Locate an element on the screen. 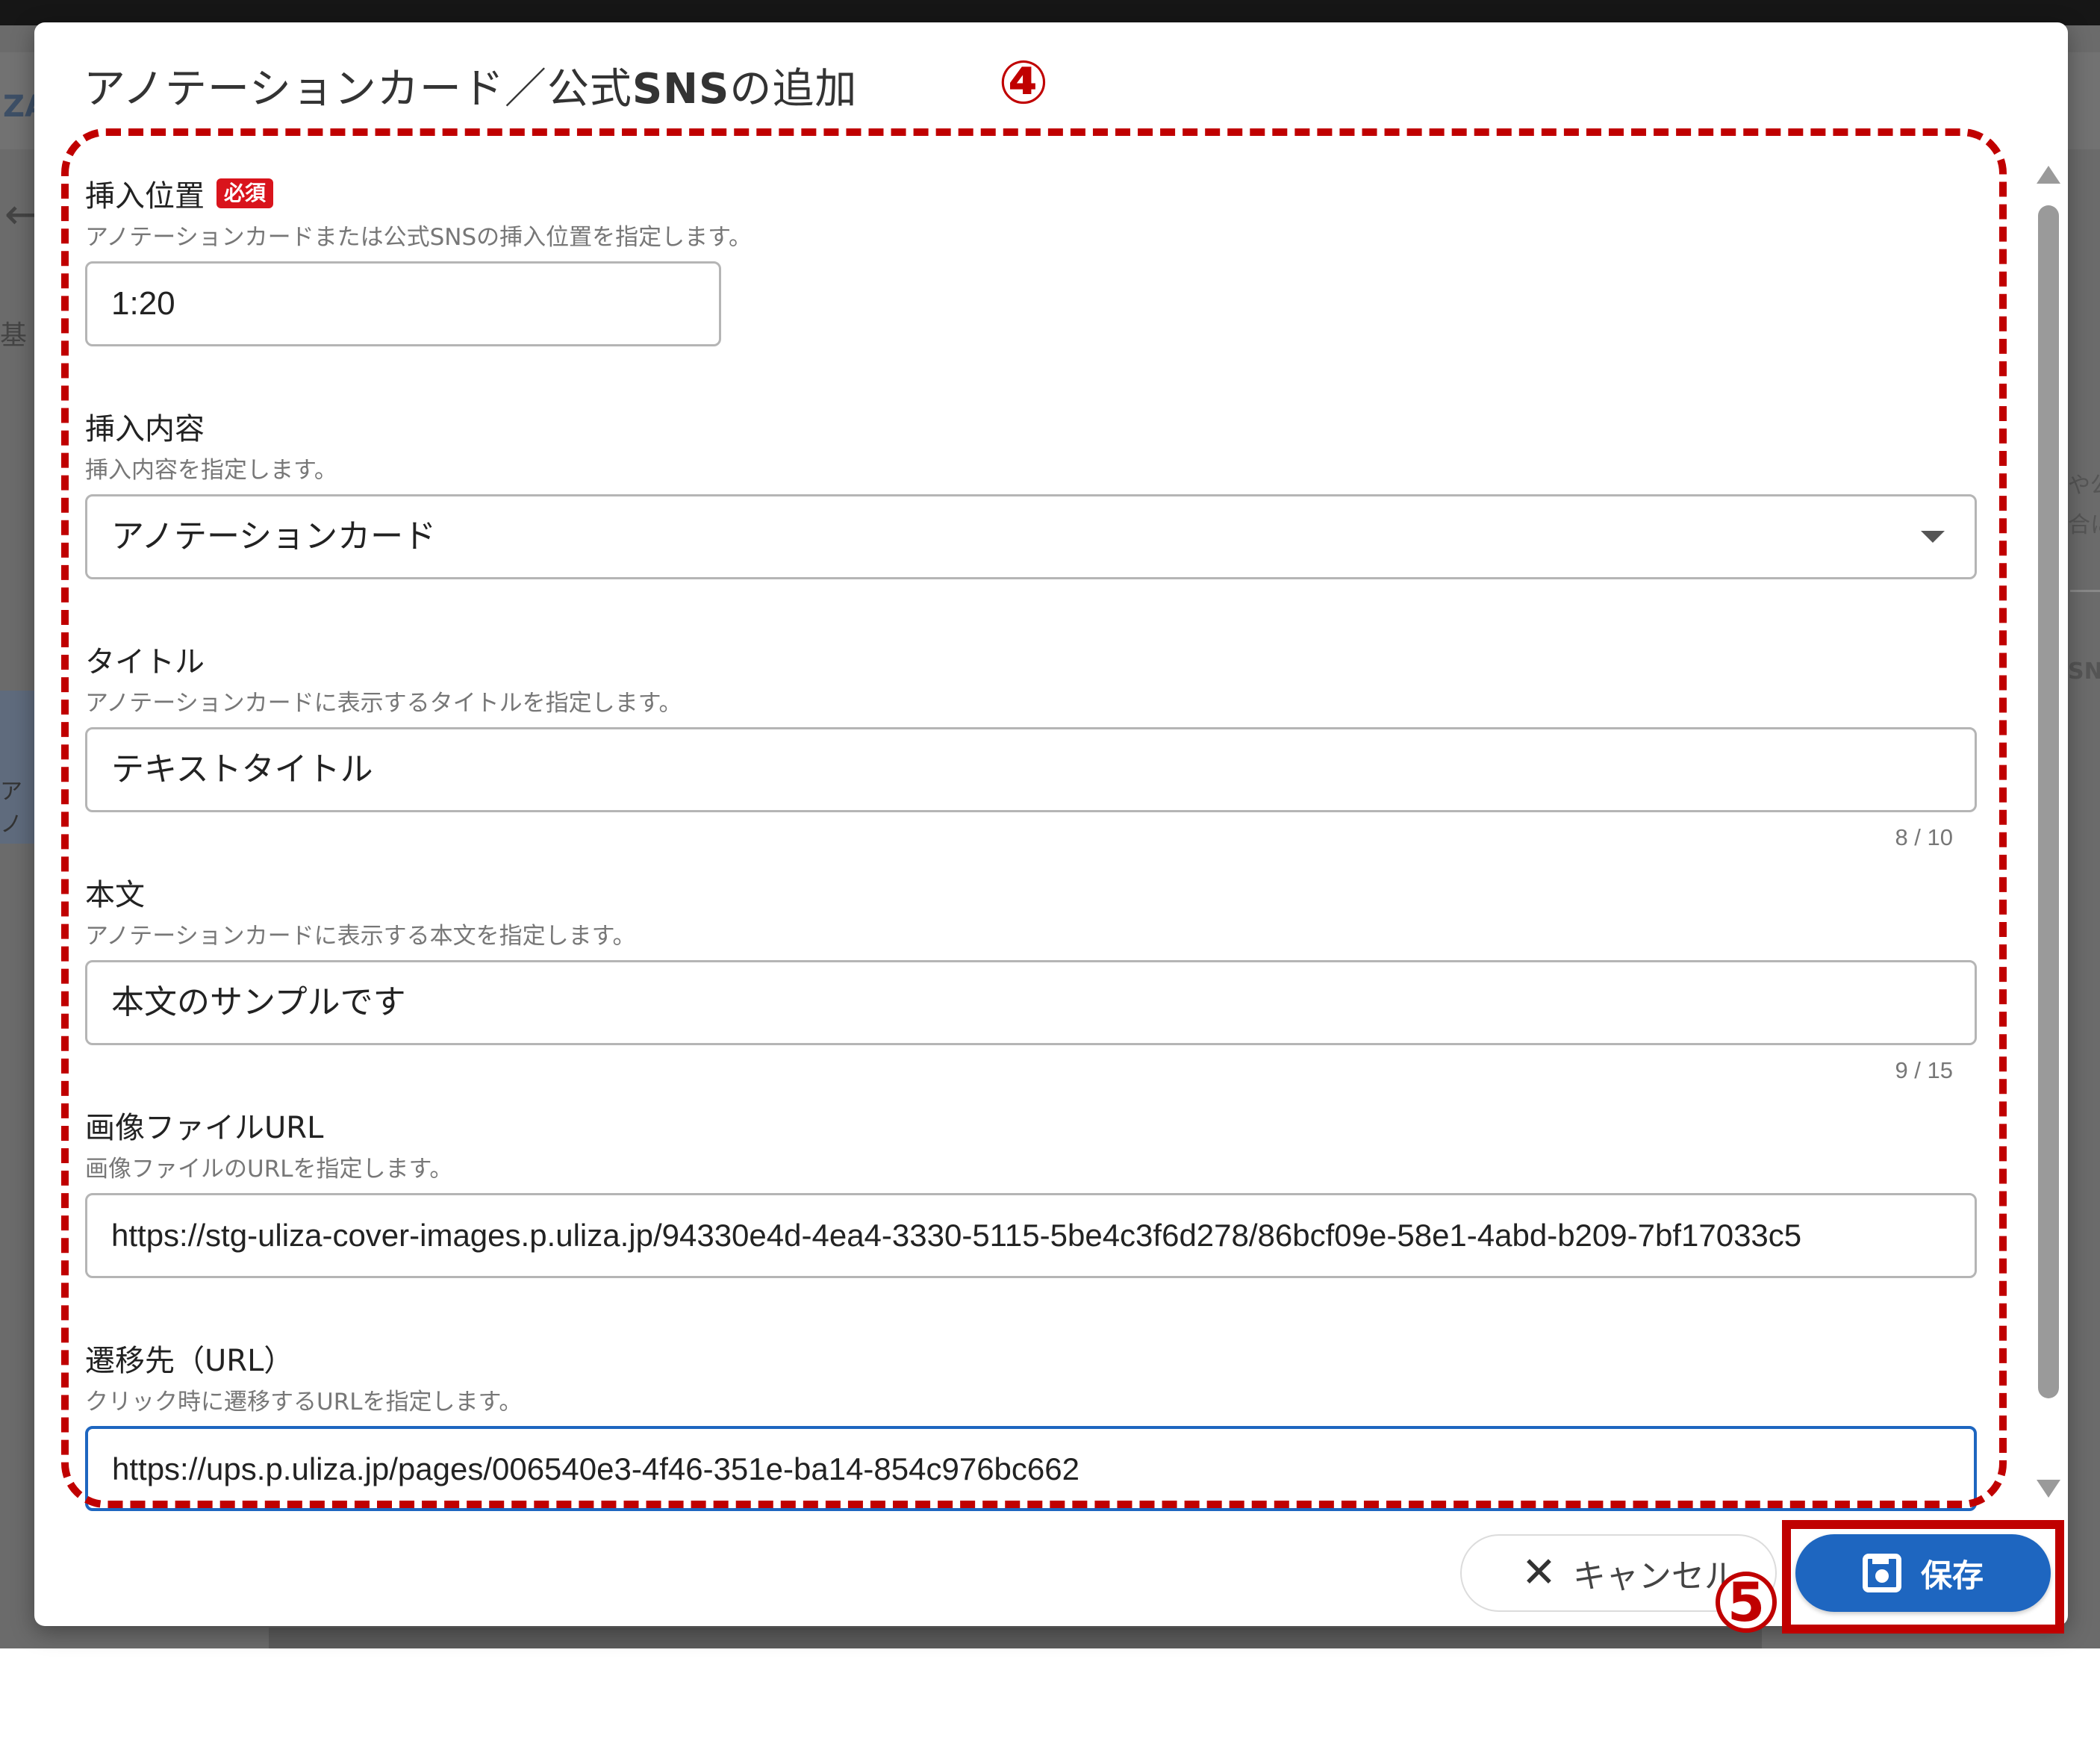 The width and height of the screenshot is (2100, 1747). image-url-label: 画像ファイルURL is located at coordinates (204, 1128).